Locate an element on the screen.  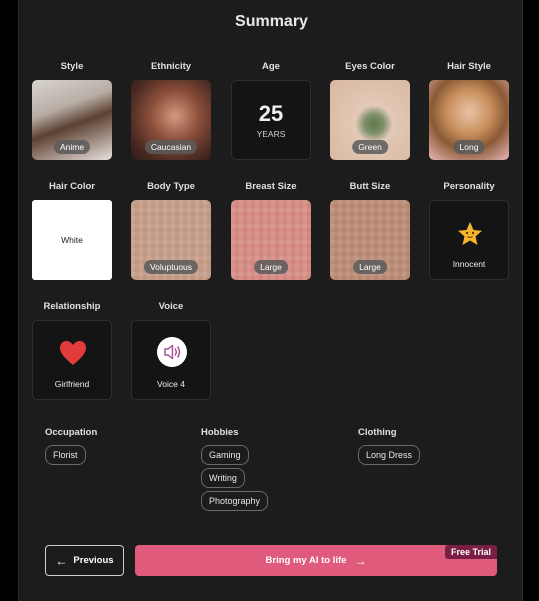
ethnicity-image: Caucasian is located at coordinates (171, 120).